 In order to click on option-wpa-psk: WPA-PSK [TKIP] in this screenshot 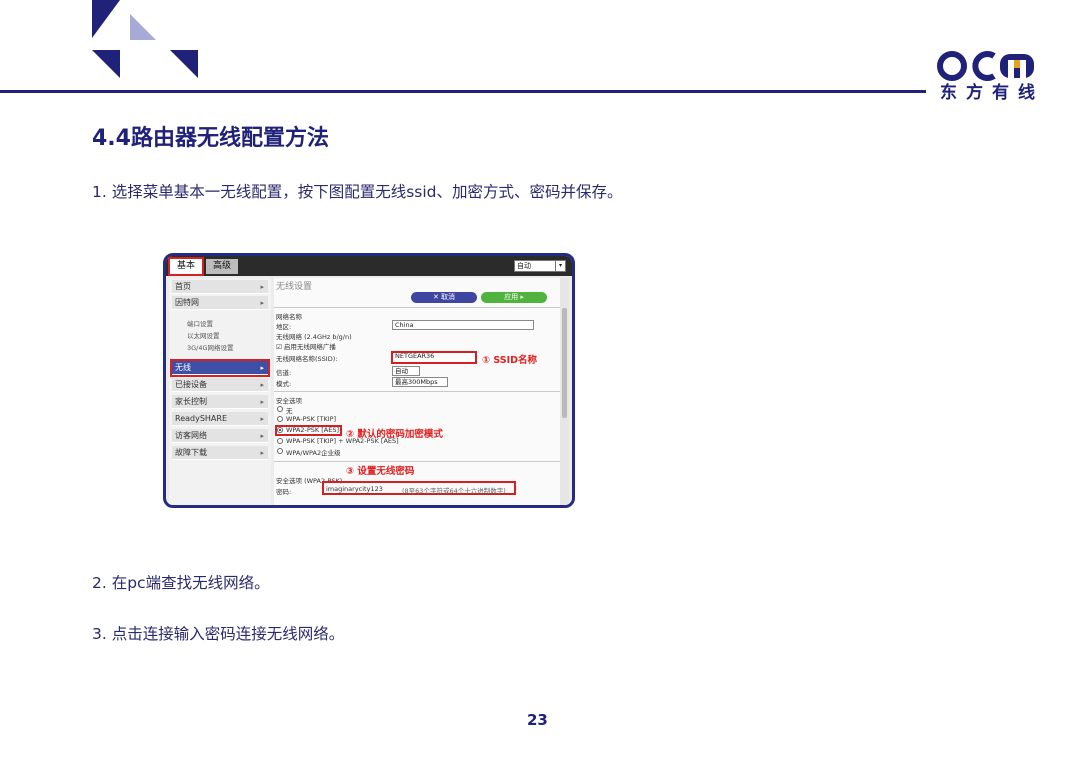, I will do `click(311, 419)`.